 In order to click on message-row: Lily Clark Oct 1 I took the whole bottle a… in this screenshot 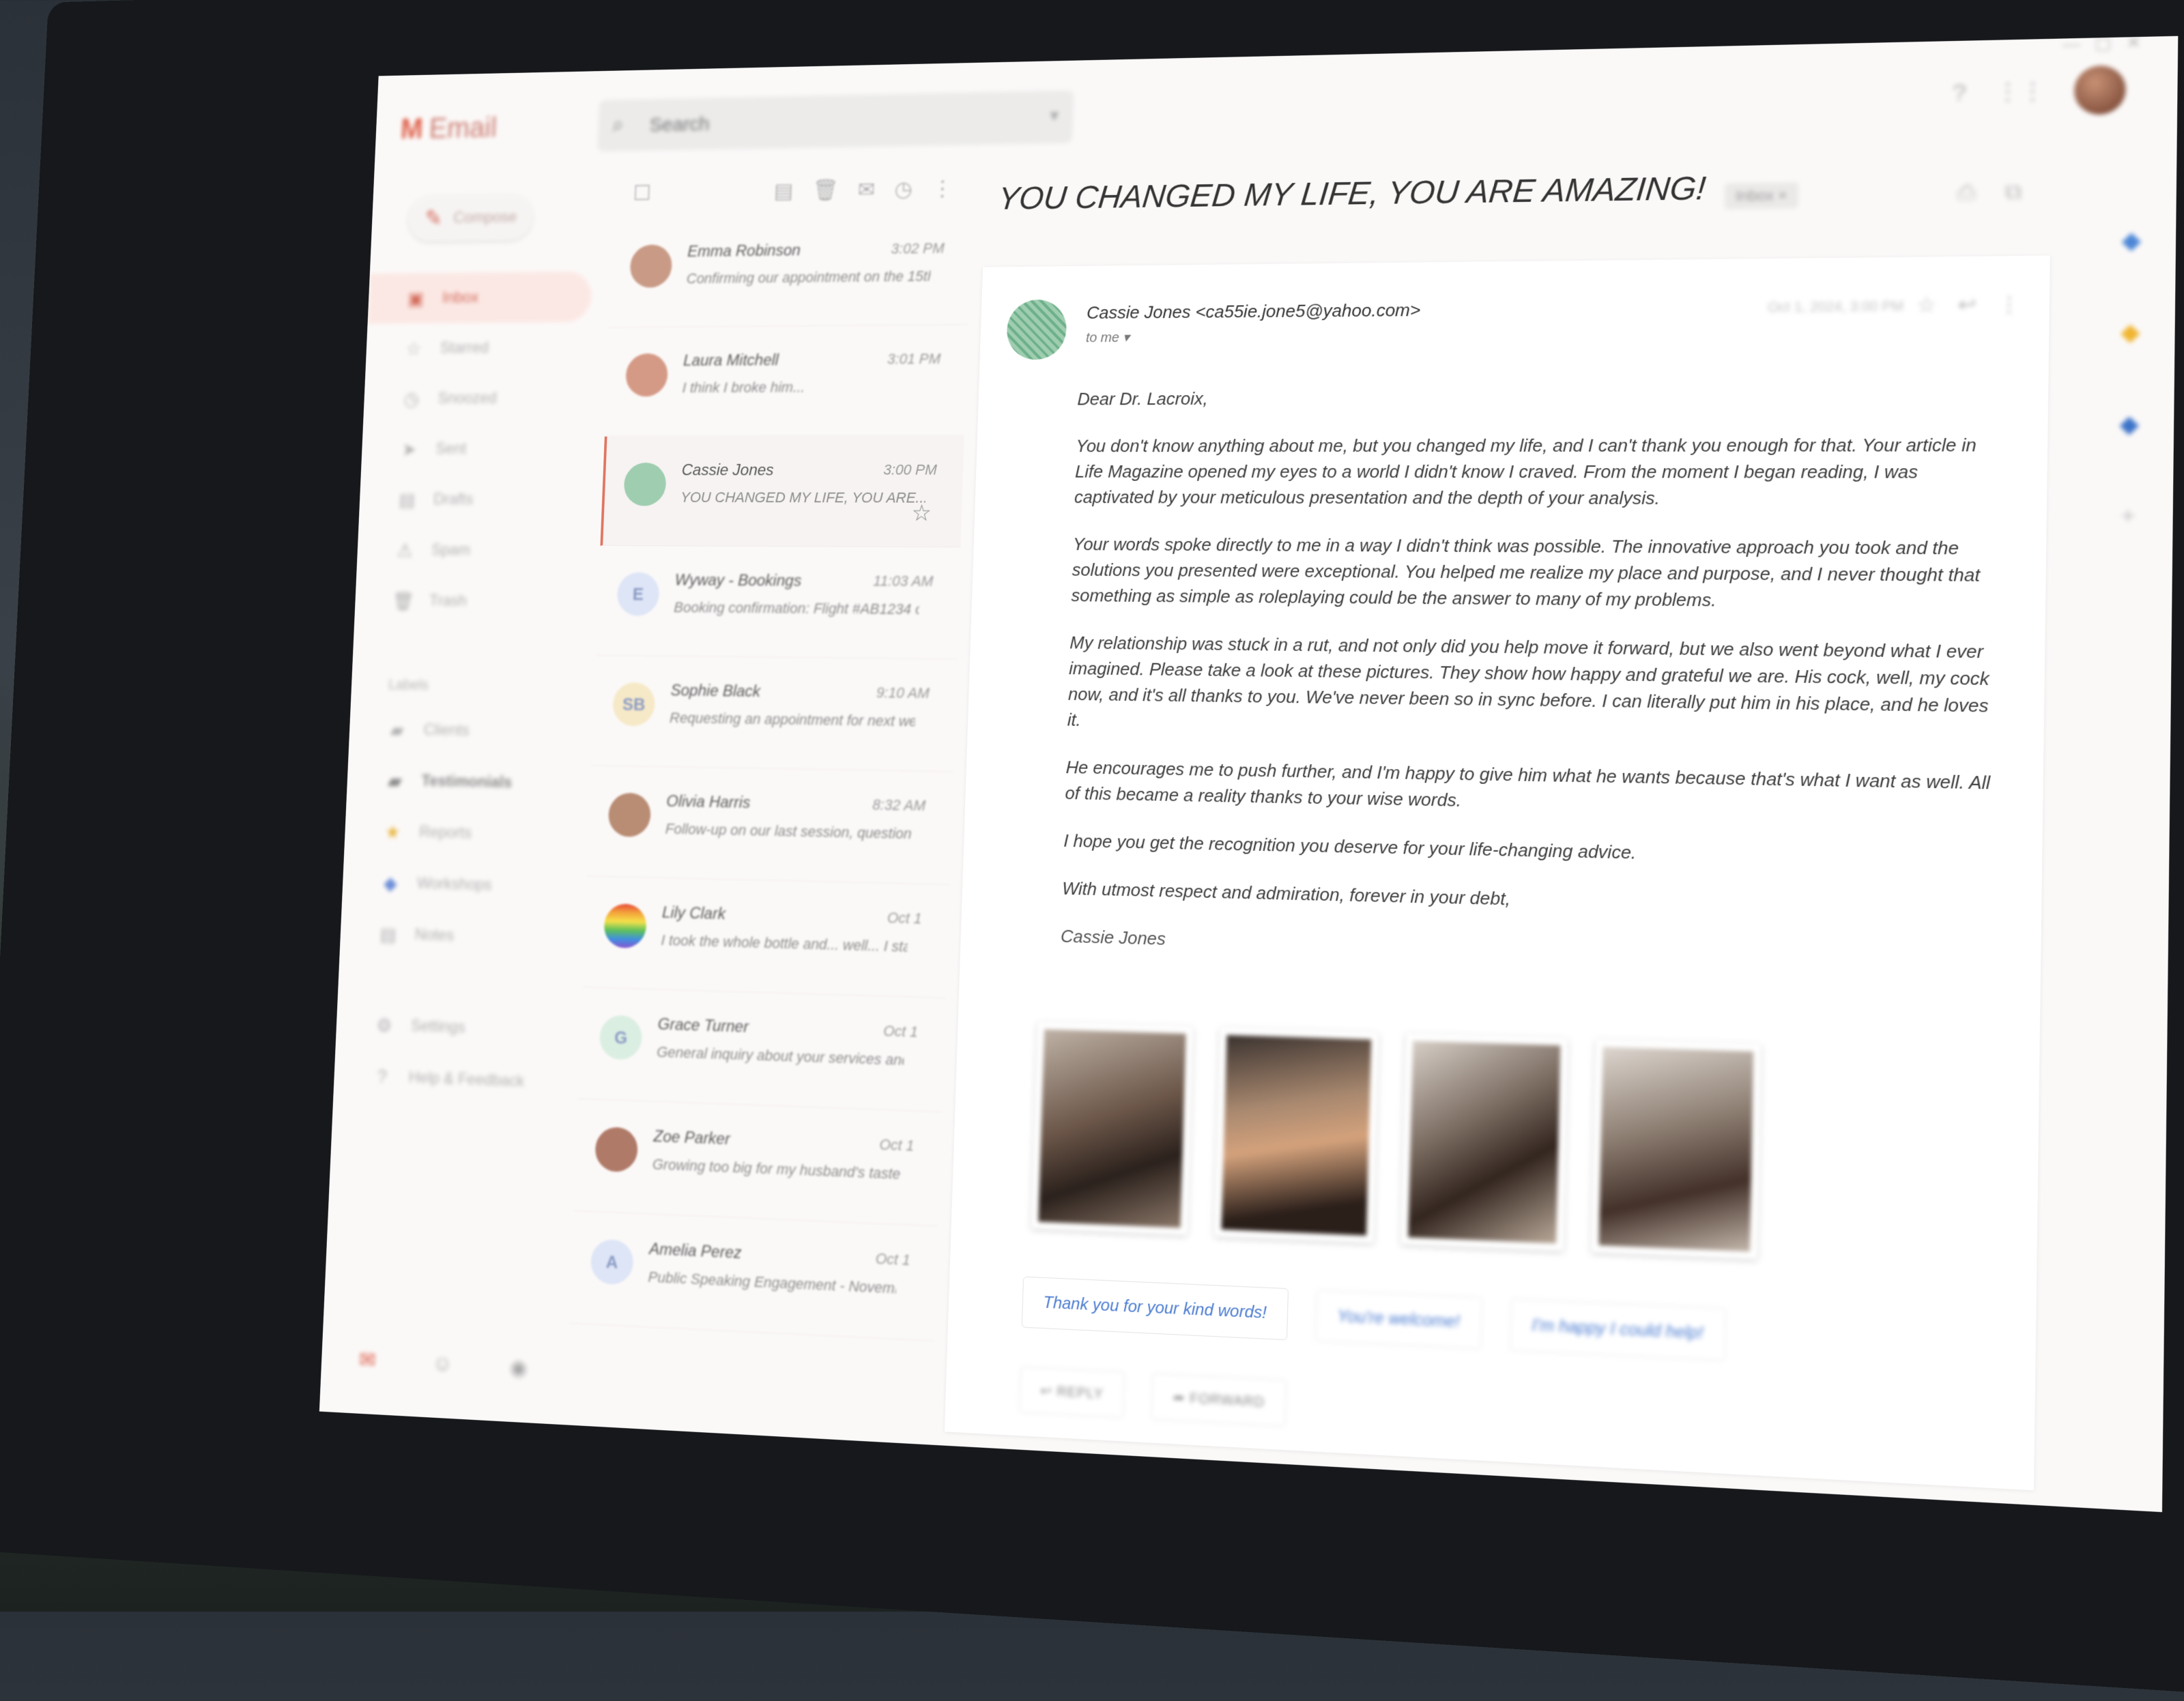, I will do `click(765, 937)`.